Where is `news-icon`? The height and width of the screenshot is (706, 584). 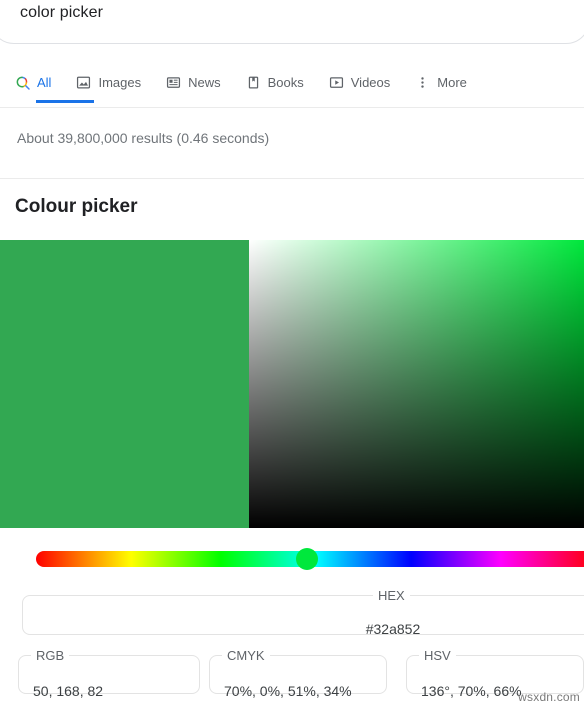
news-icon is located at coordinates (173, 82).